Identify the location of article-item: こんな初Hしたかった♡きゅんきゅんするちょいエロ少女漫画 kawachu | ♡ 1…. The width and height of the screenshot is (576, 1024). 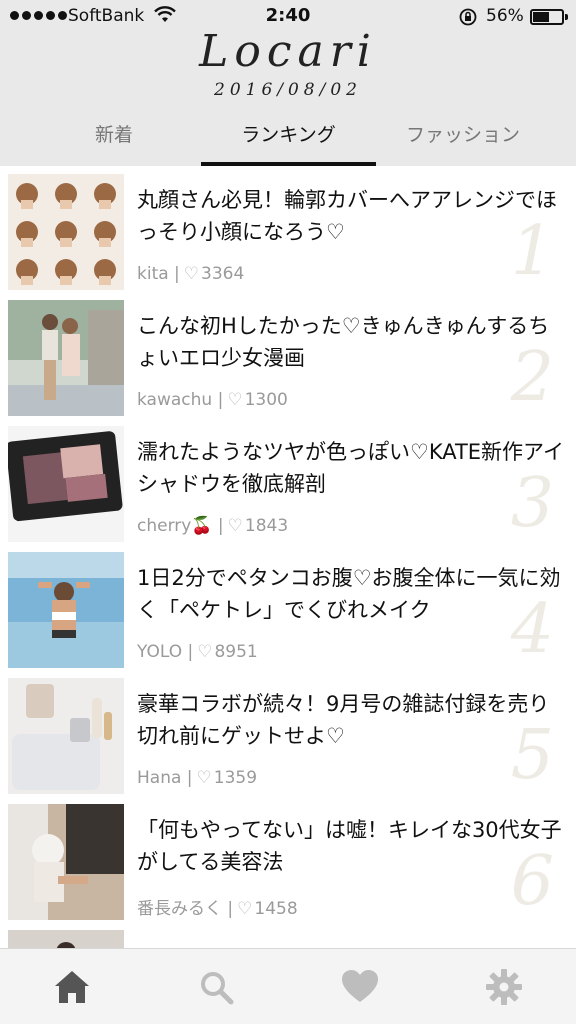
(288, 355).